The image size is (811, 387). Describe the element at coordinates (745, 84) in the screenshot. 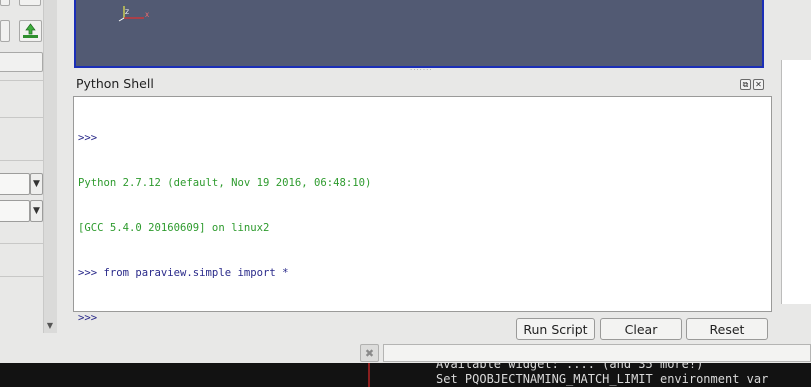

I see `dock-float-icon: ⧉` at that location.